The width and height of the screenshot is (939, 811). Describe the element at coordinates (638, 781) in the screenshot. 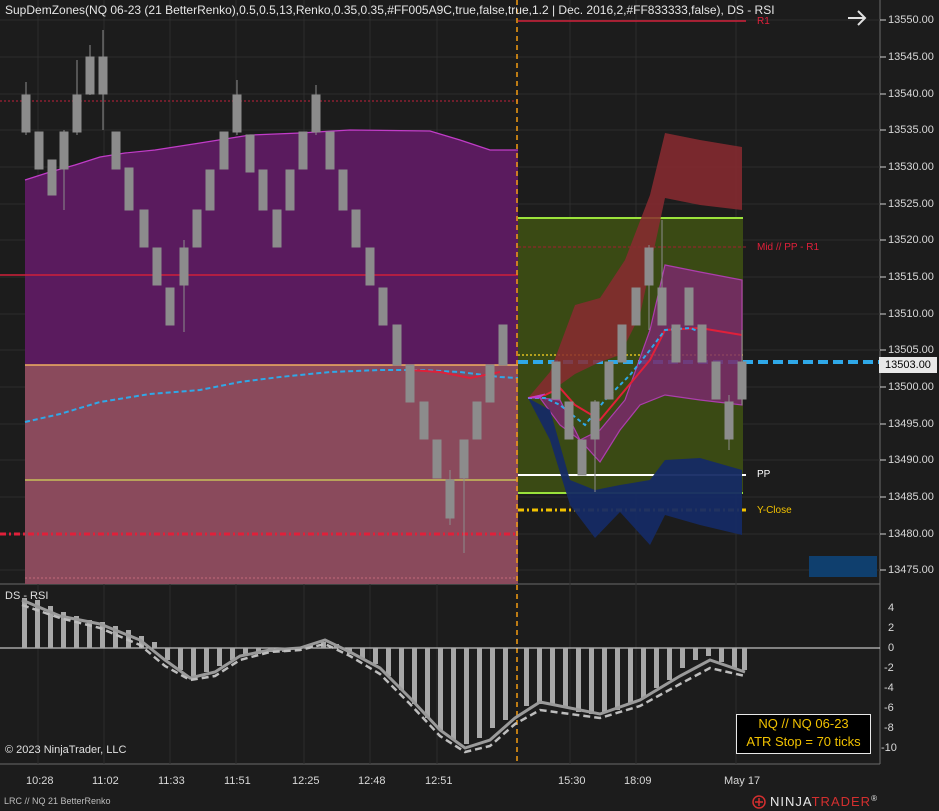

I see `time-tick: 18:09` at that location.